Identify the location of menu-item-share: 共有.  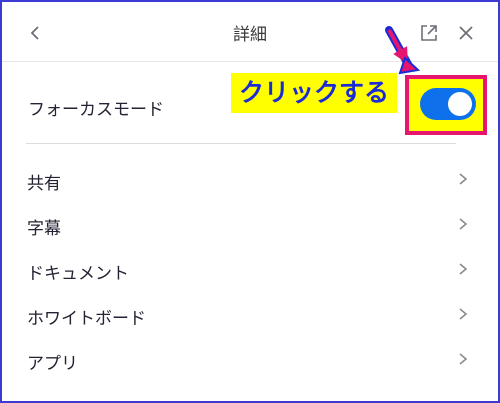
(250, 179).